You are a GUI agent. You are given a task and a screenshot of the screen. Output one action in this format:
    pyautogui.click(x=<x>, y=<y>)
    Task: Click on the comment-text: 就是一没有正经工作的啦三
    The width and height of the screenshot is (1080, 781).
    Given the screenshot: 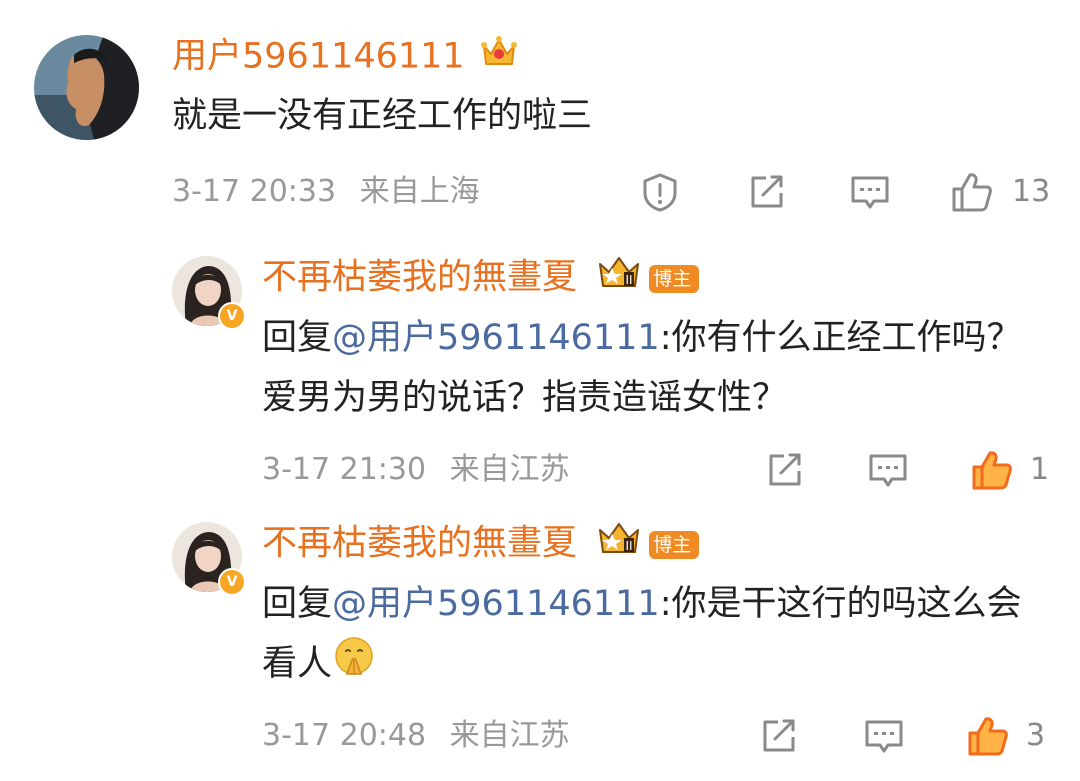 What is the action you would take?
    pyautogui.click(x=382, y=116)
    